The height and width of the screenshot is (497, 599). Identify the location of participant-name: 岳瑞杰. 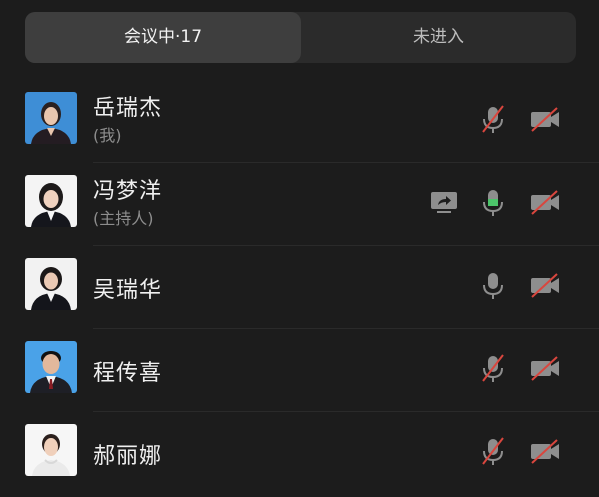
(128, 108).